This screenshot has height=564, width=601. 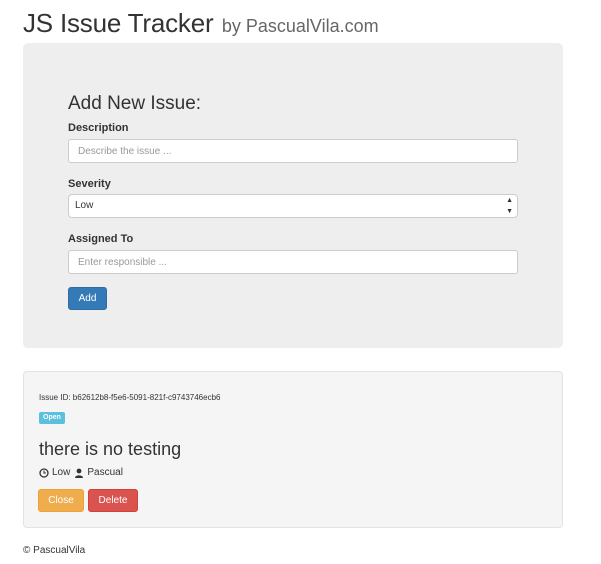 What do you see at coordinates (61, 472) in the screenshot?
I see `issue-severity: Low` at bounding box center [61, 472].